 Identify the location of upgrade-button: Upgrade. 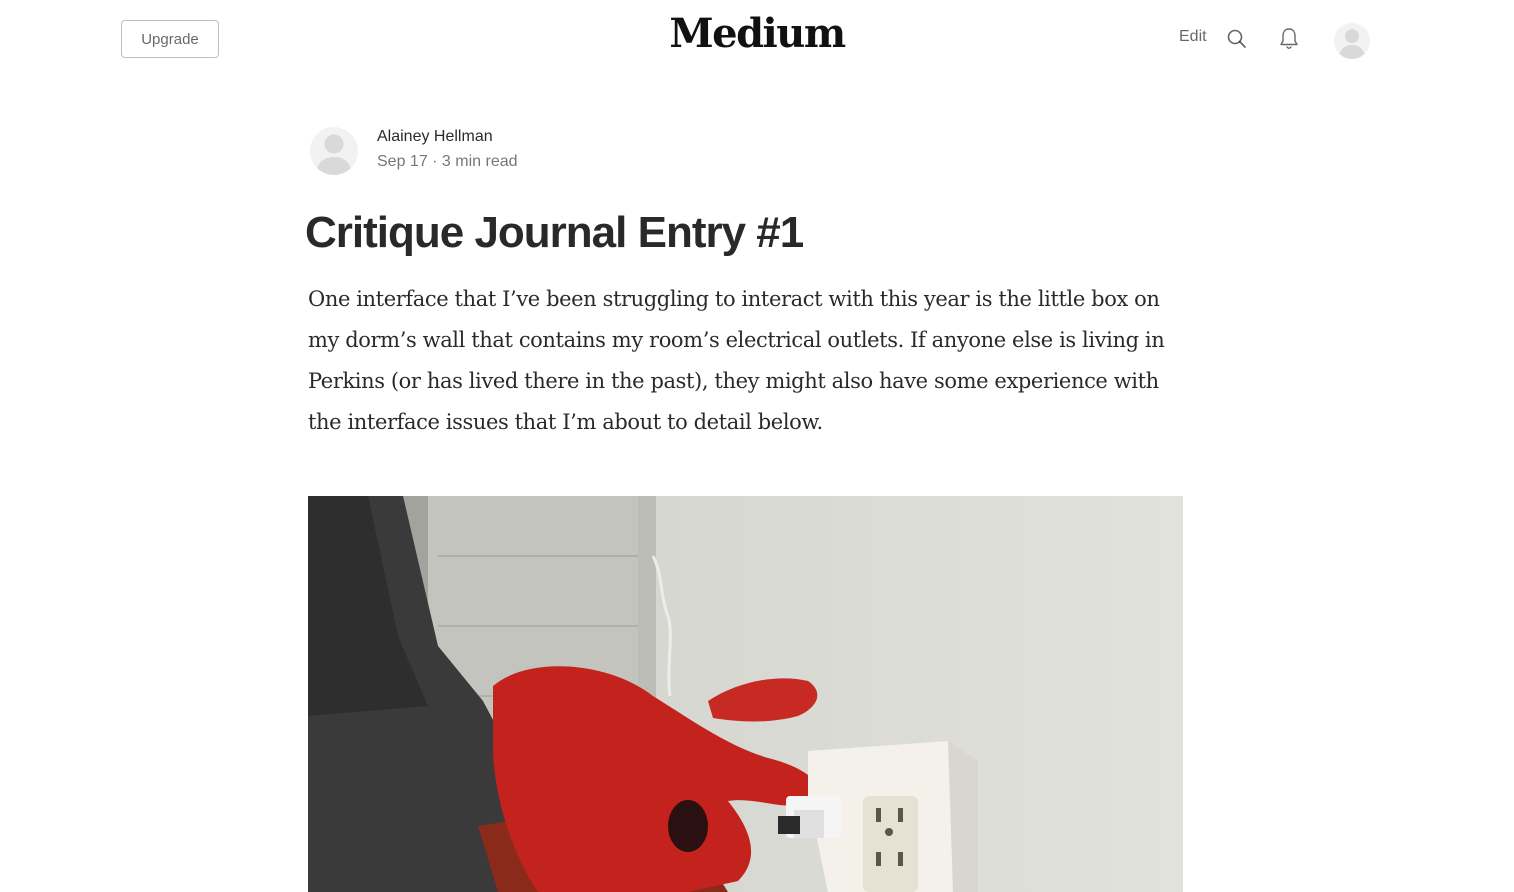
(170, 39).